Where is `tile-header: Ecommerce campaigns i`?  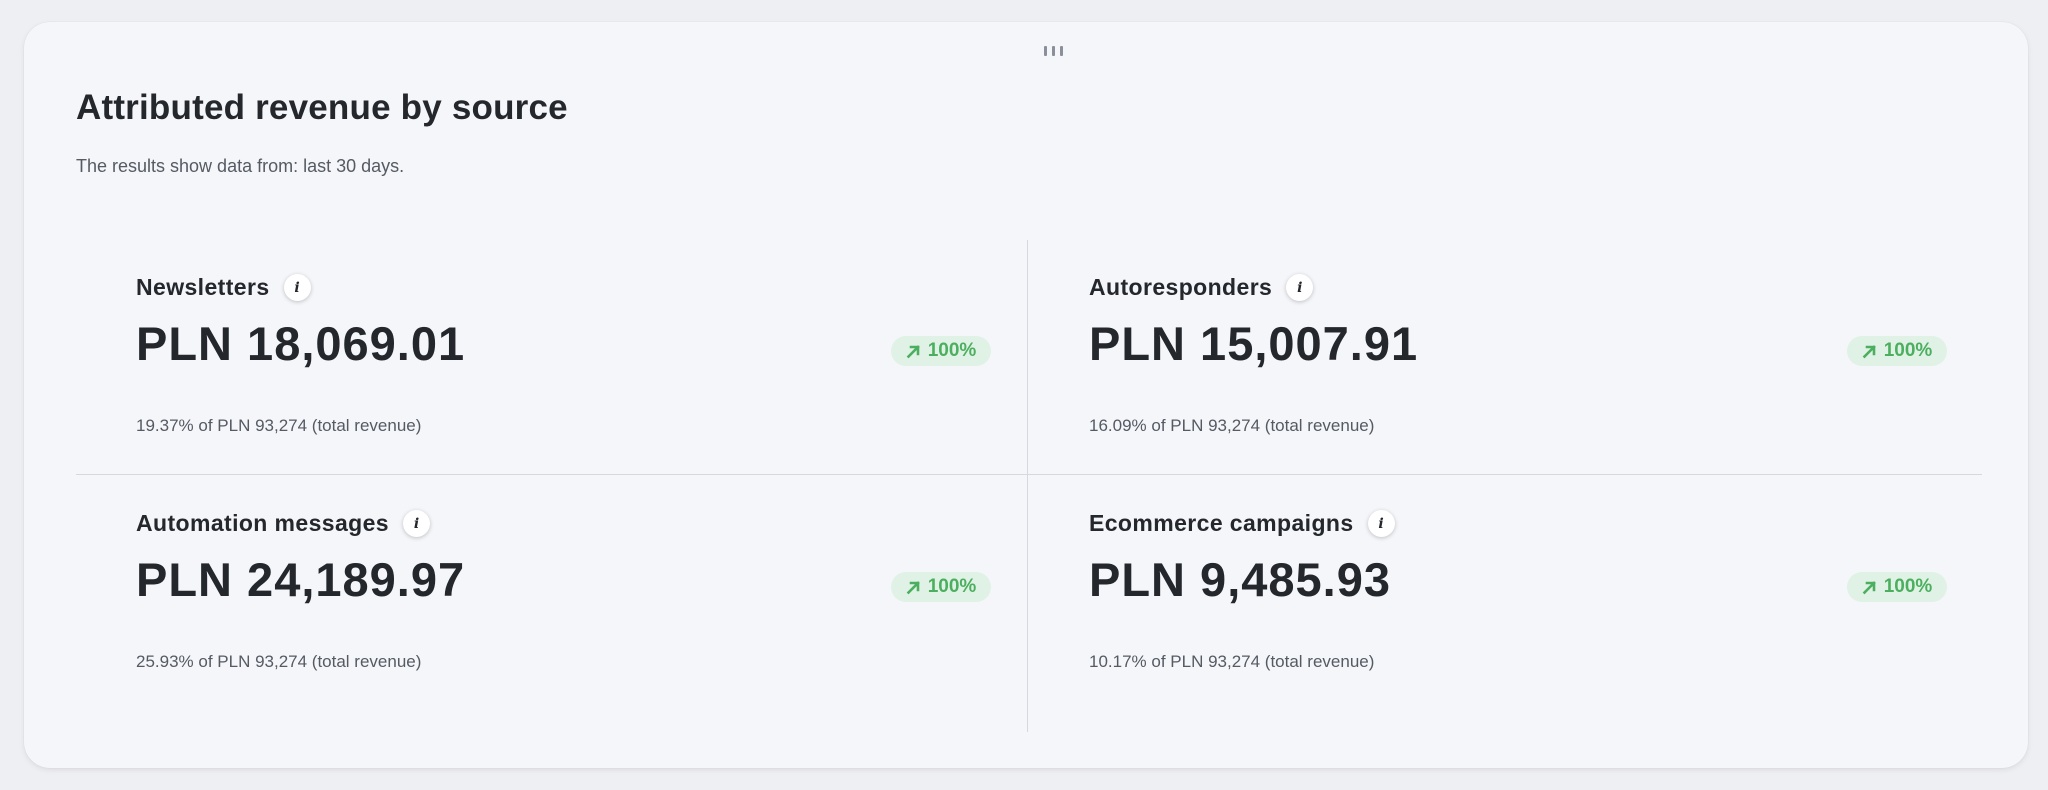 tile-header: Ecommerce campaigns i is located at coordinates (1242, 523).